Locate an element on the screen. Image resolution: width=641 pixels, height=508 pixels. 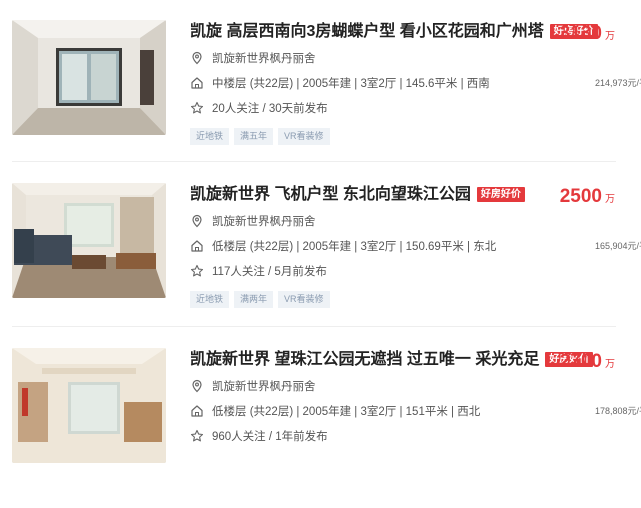
listing-title-text: 凯旋新世界 飞机户型 东北向望珠江公园 is located at coordinates (330, 194).